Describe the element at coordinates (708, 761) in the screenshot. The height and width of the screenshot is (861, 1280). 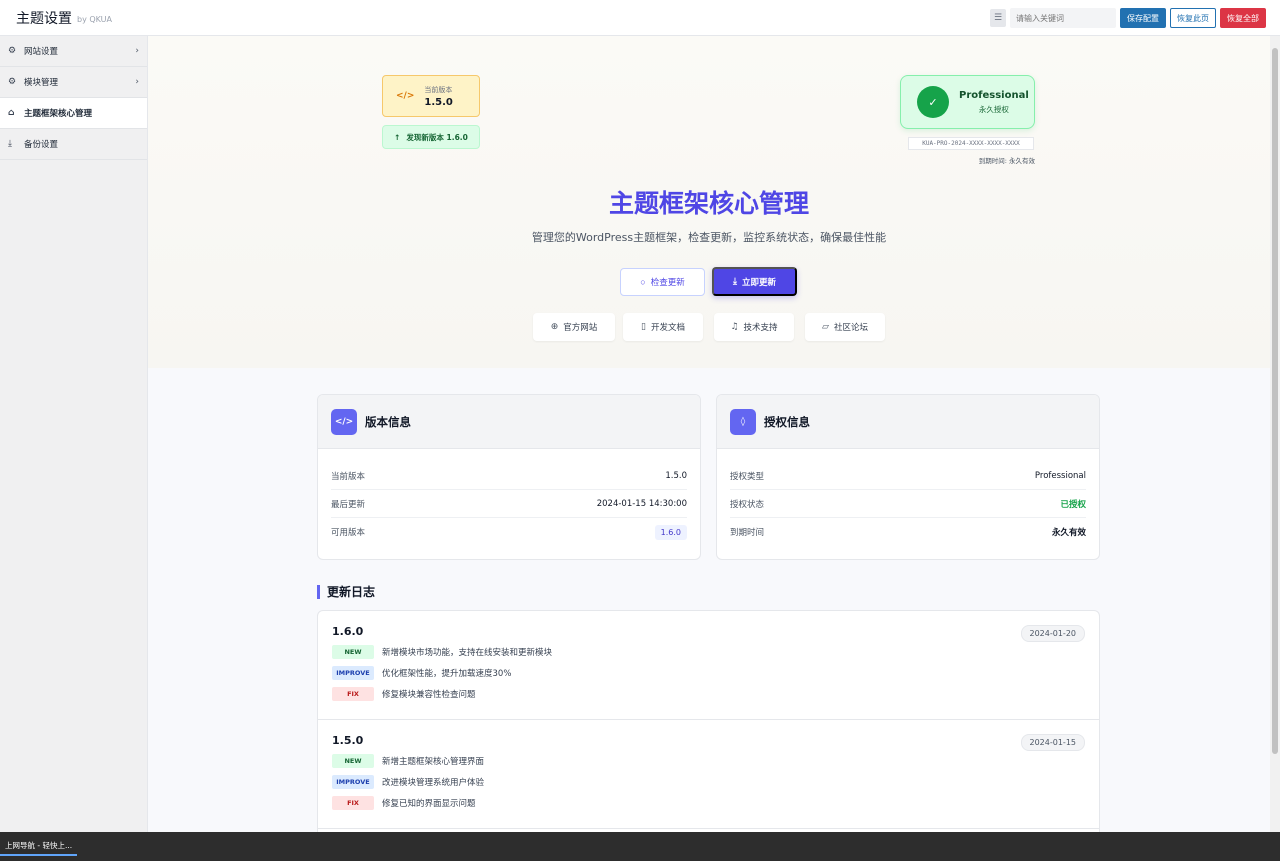
I see `list-item: NEW 新增主题框架核心管理界面` at that location.